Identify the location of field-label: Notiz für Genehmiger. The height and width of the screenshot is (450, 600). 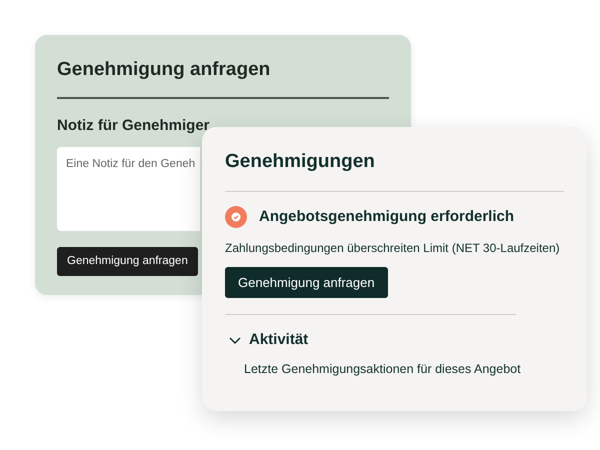
(134, 126).